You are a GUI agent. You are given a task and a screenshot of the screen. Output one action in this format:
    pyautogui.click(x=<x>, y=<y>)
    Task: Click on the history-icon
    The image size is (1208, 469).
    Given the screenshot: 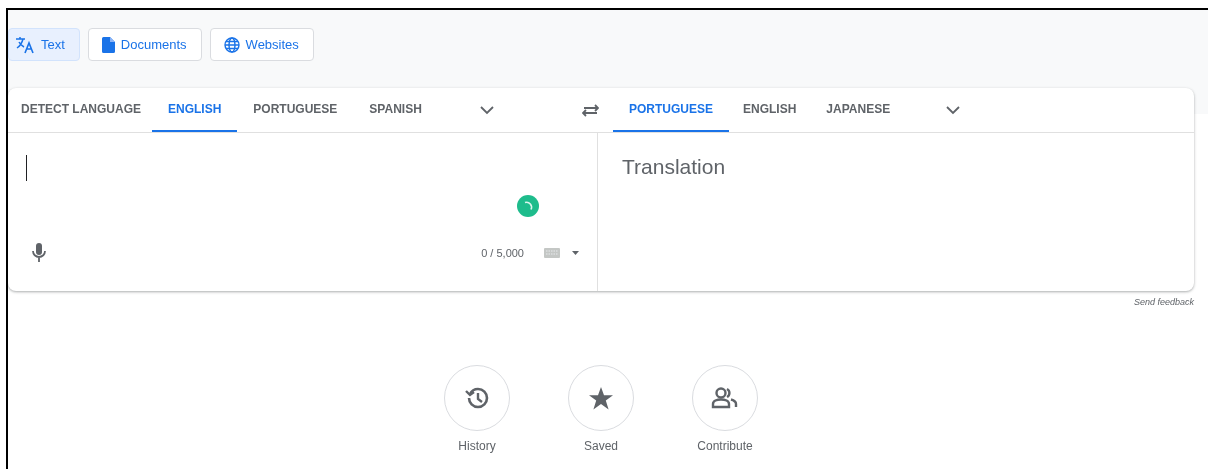 What is the action you would take?
    pyautogui.click(x=477, y=398)
    